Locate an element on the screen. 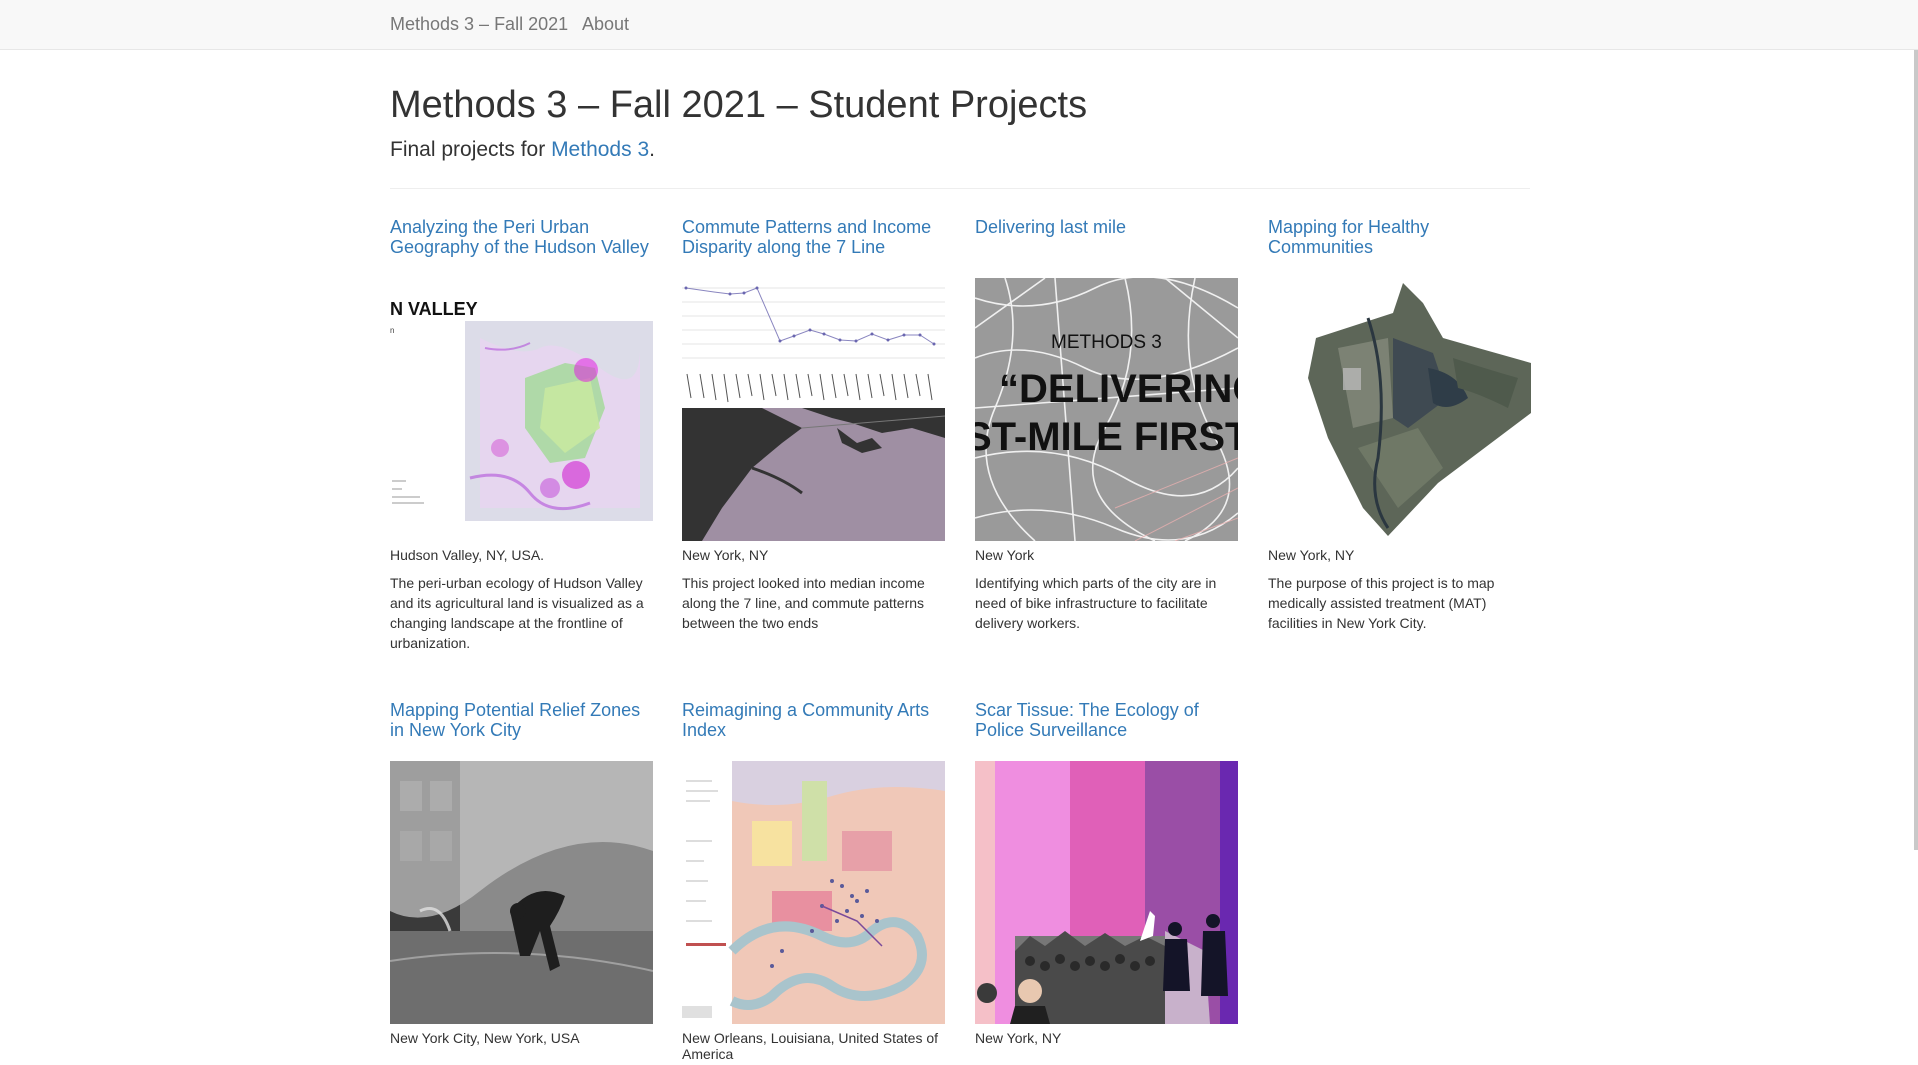  hydrant-spray-photo is located at coordinates (521, 892).